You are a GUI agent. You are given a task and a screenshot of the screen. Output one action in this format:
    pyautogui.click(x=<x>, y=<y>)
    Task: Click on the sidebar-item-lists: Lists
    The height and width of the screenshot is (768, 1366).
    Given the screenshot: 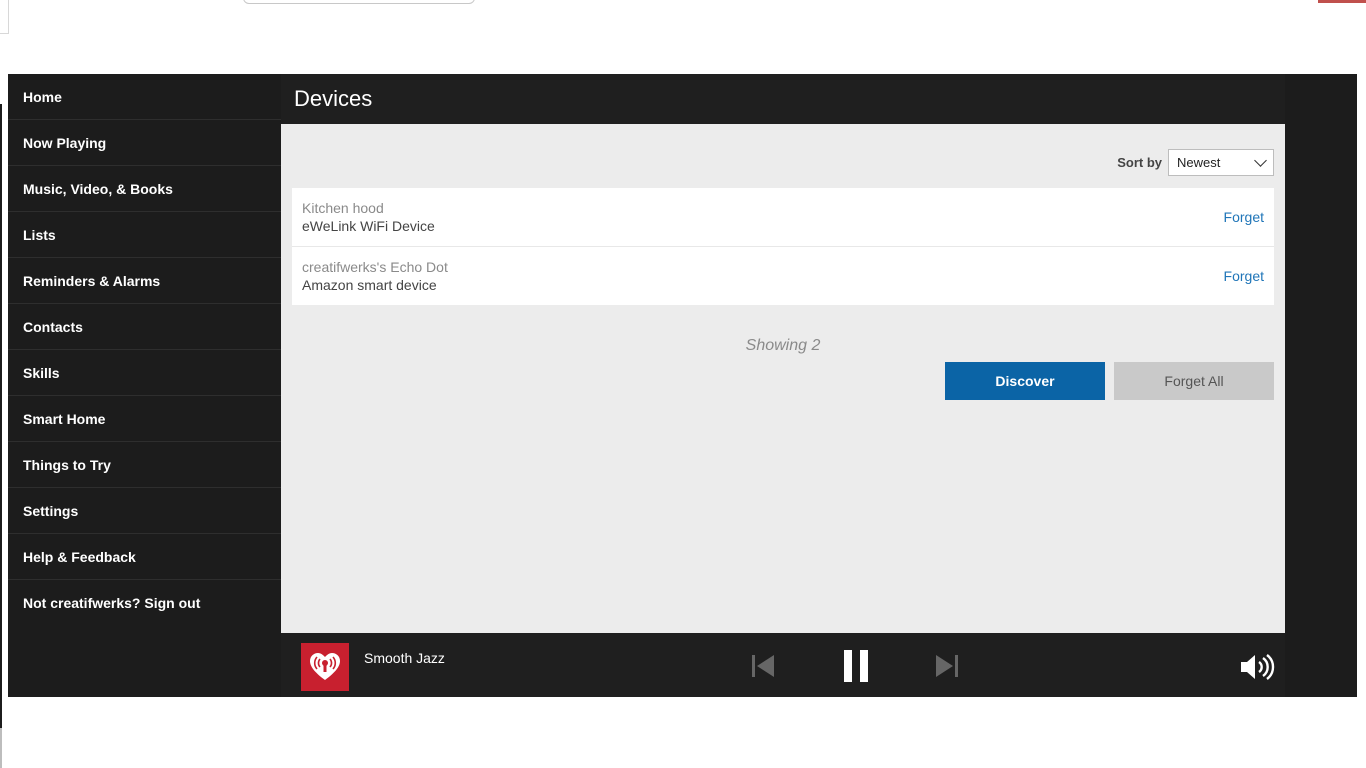 What is the action you would take?
    pyautogui.click(x=144, y=235)
    